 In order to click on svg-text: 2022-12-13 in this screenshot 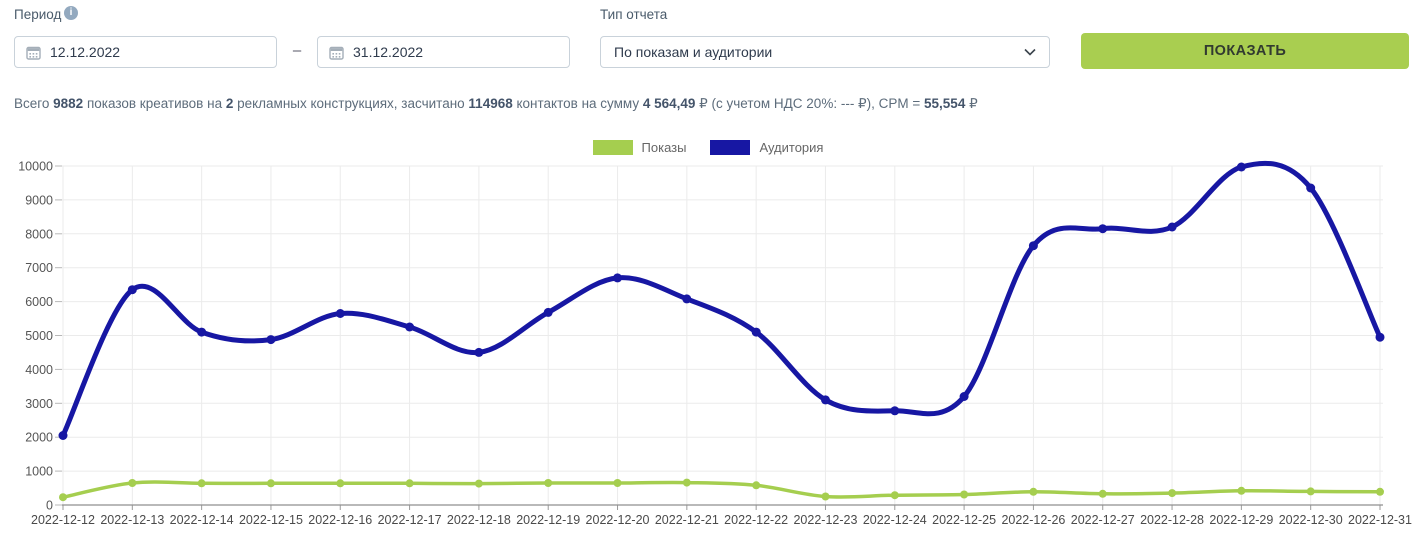, I will do `click(132, 520)`.